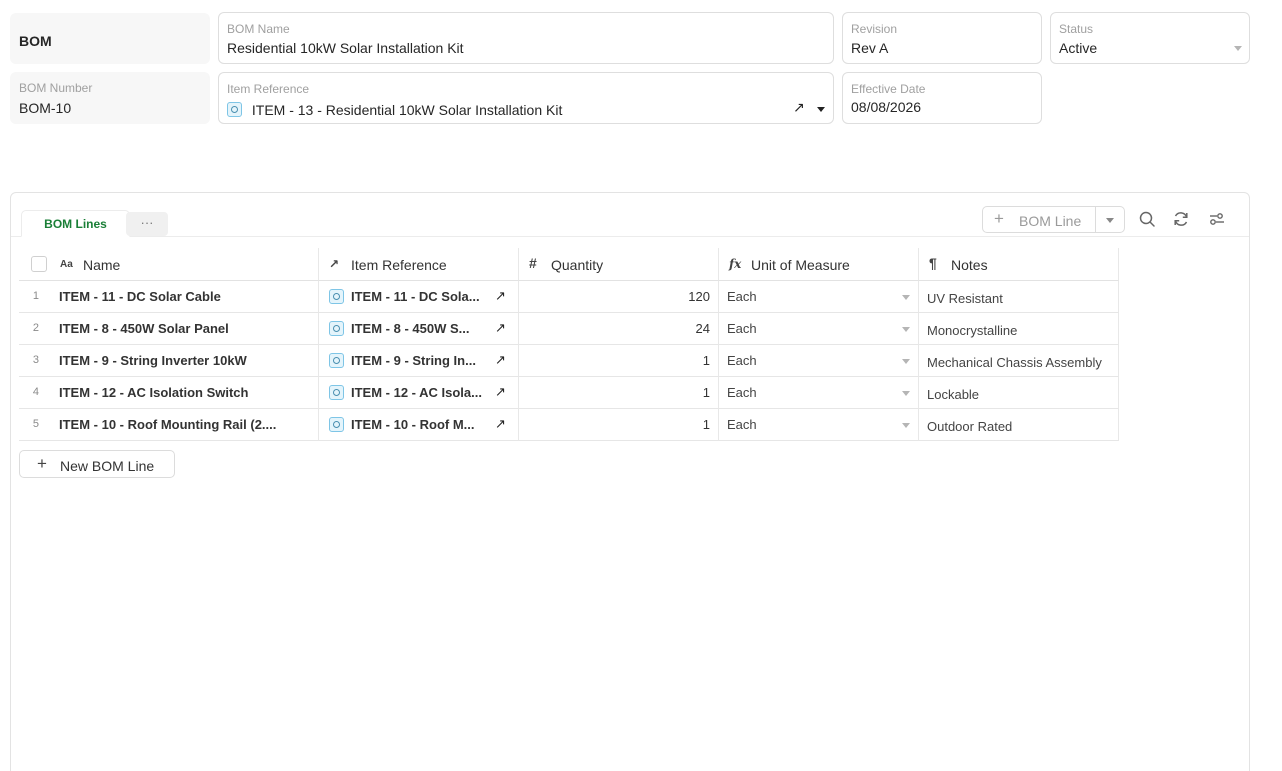  Describe the element at coordinates (1181, 219) in the screenshot. I see `refresh-icon` at that location.